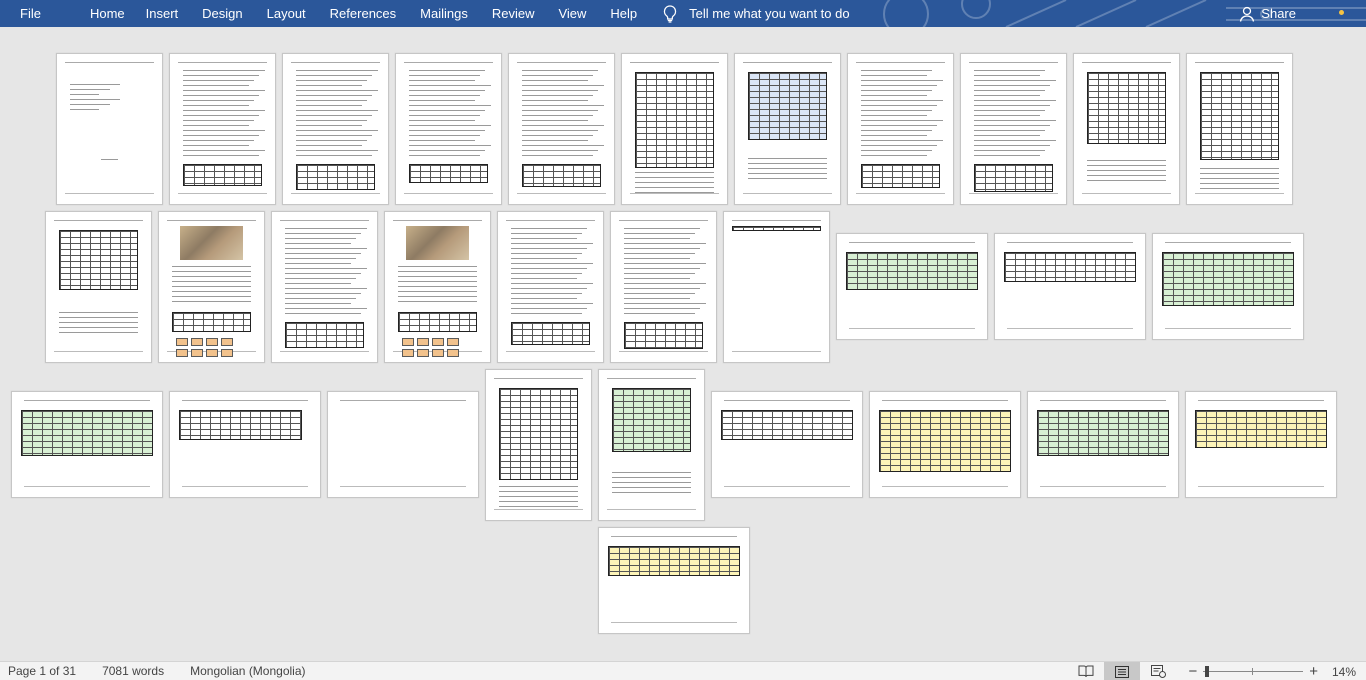  Describe the element at coordinates (222, 13) in the screenshot. I see `menu-design: Design` at that location.